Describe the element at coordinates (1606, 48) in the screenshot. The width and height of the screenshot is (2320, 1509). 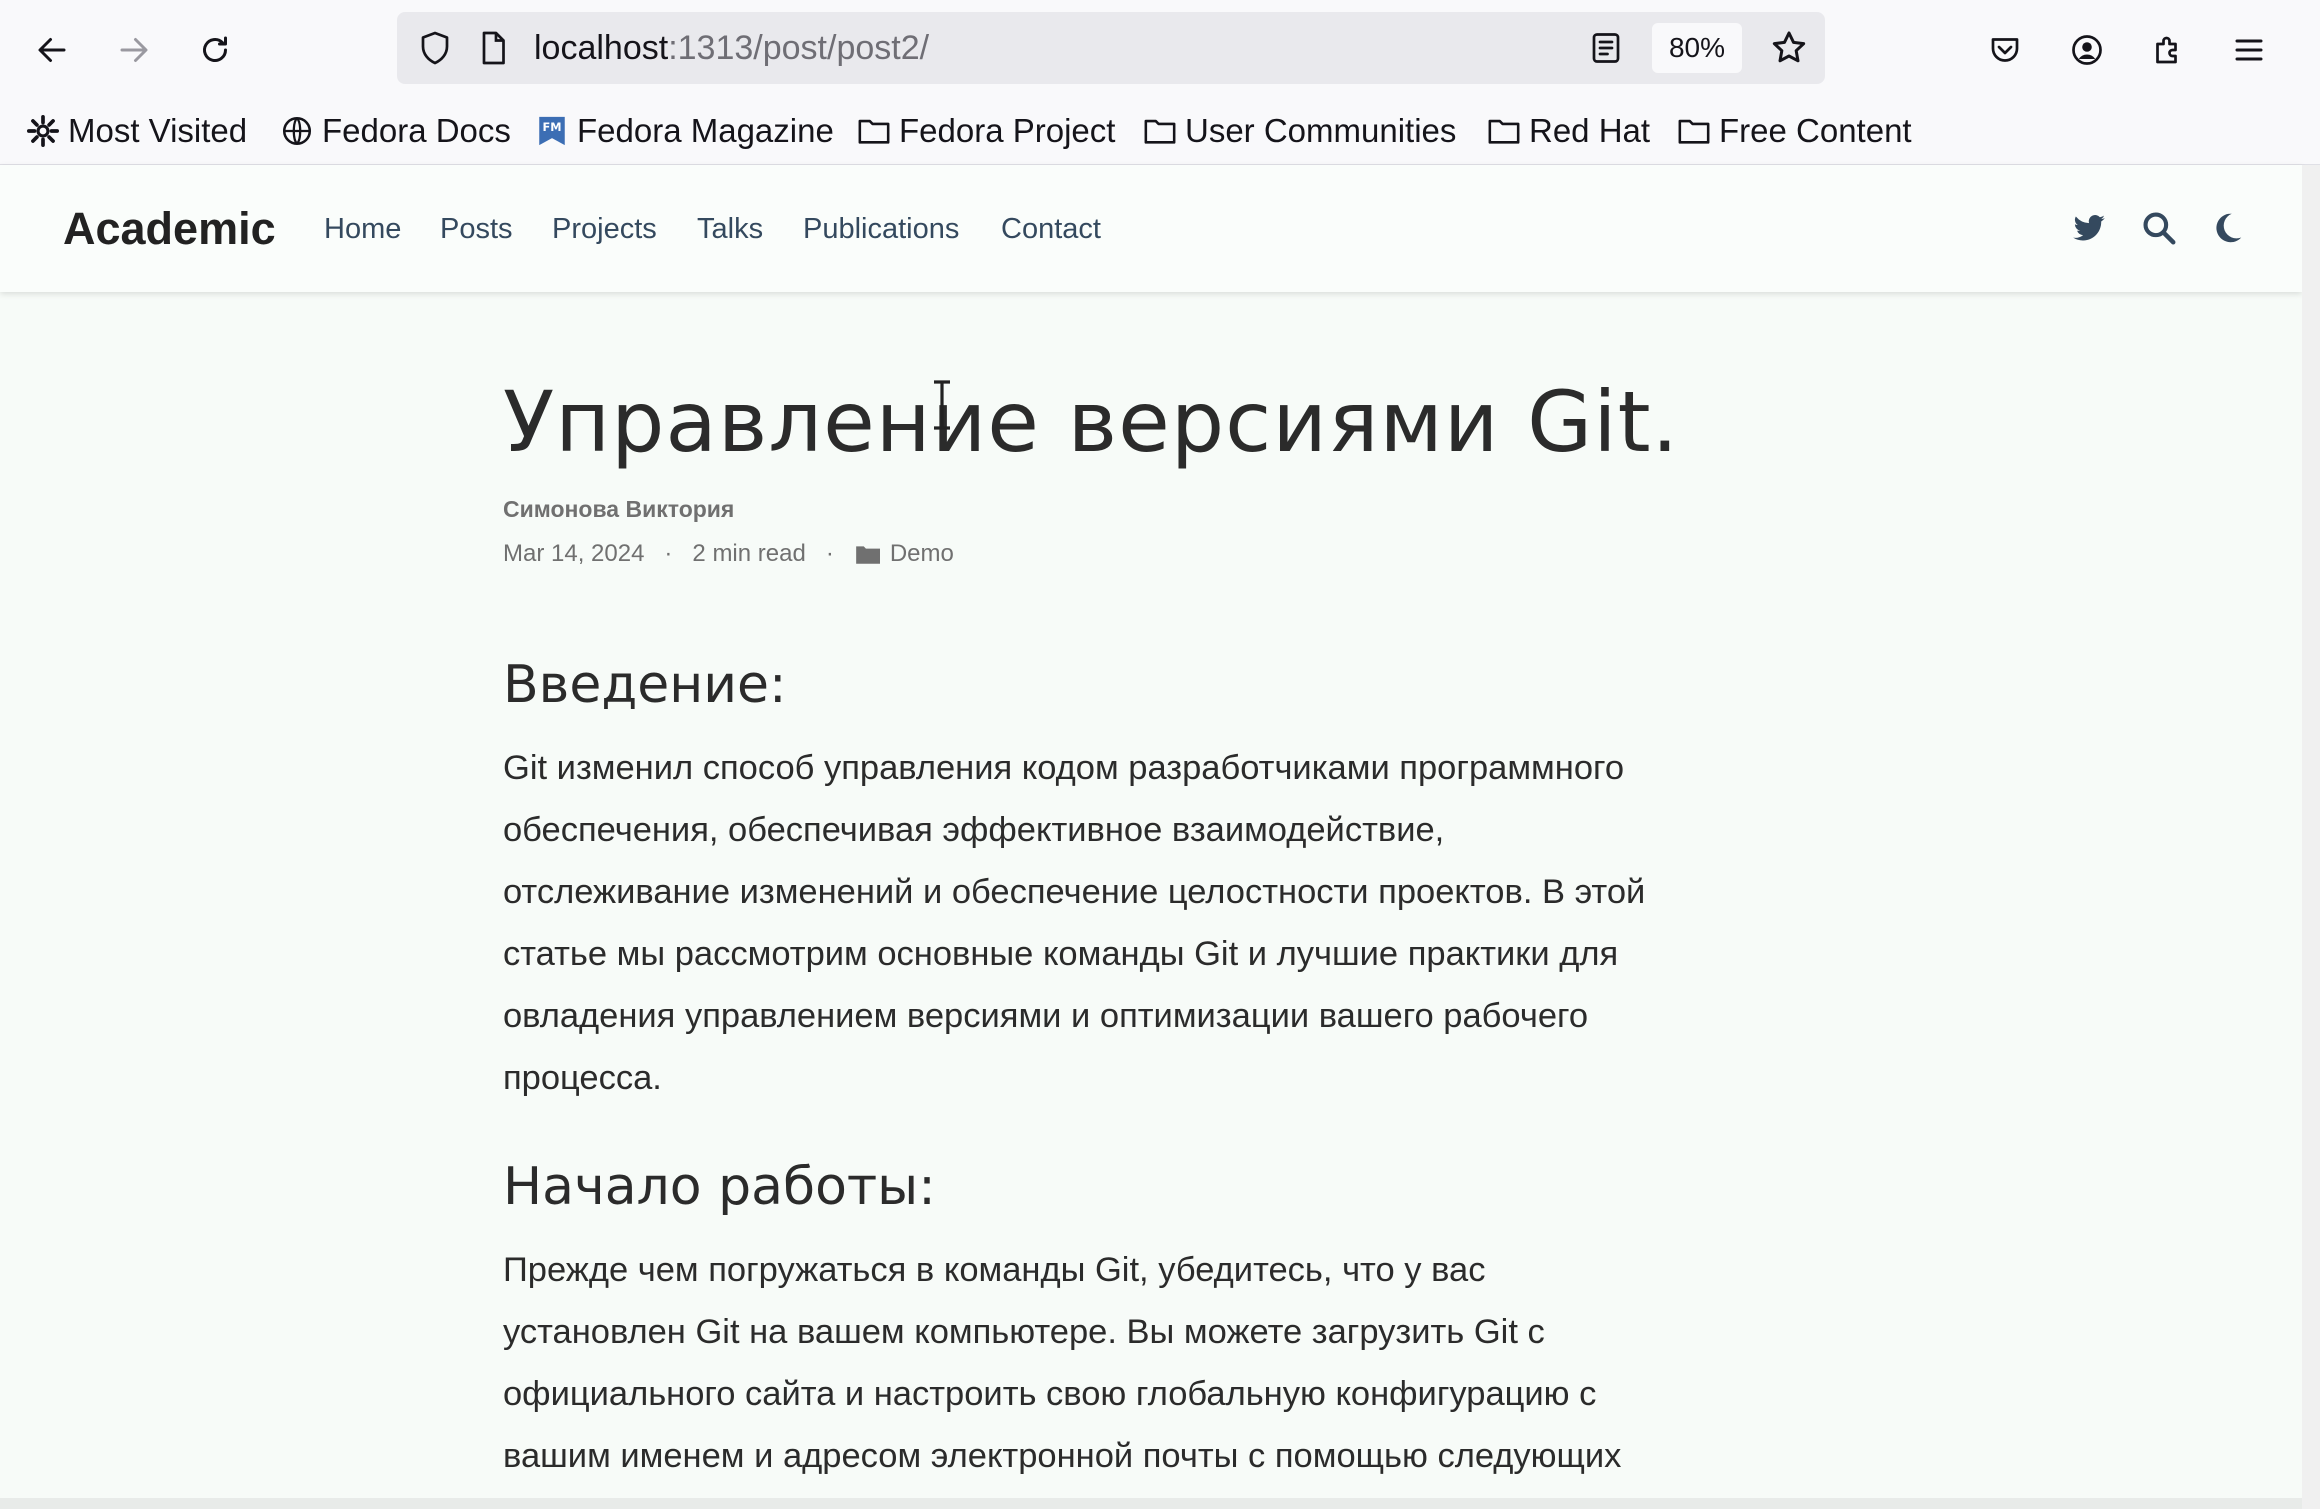
I see `reader-view-icon` at that location.